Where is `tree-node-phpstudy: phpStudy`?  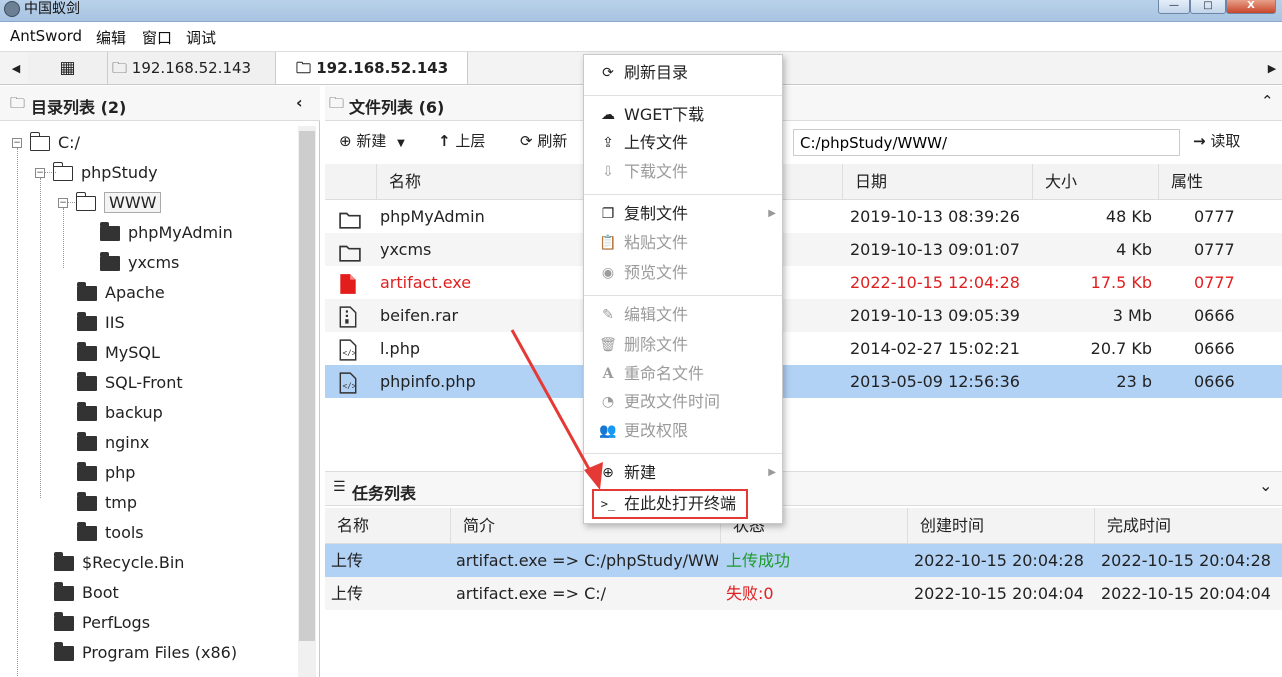
tree-node-phpstudy: phpStudy is located at coordinates (105, 173).